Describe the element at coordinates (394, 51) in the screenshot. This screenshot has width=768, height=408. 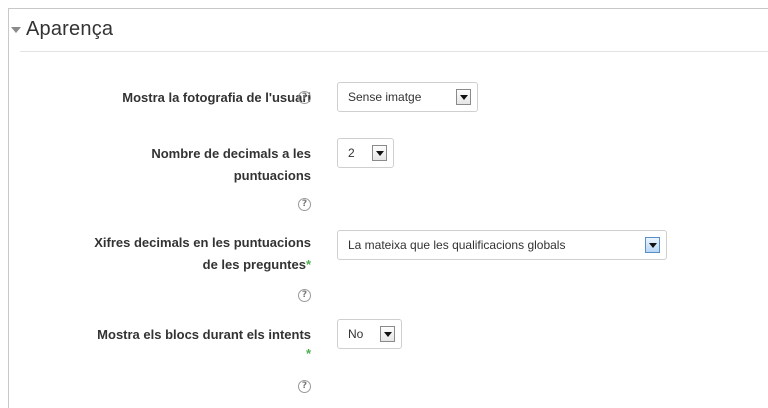
I see `section-divider` at that location.